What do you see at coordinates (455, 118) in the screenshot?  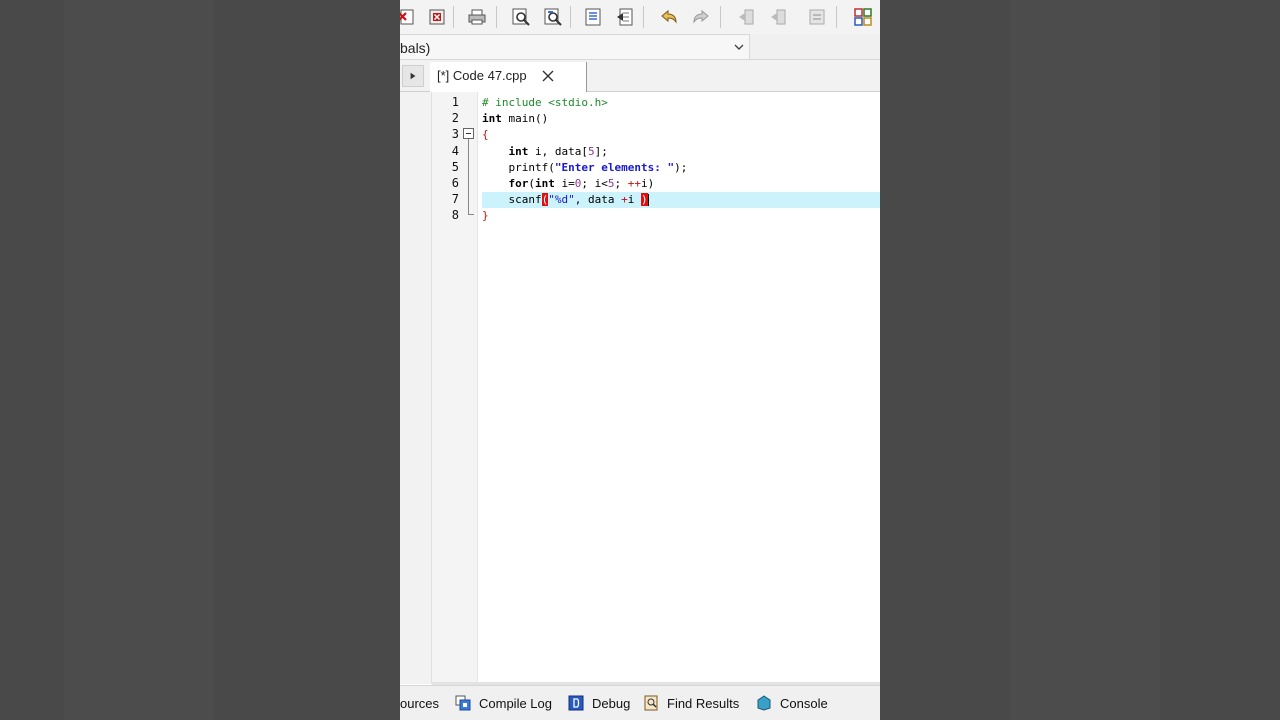 I see `line-number: 2` at bounding box center [455, 118].